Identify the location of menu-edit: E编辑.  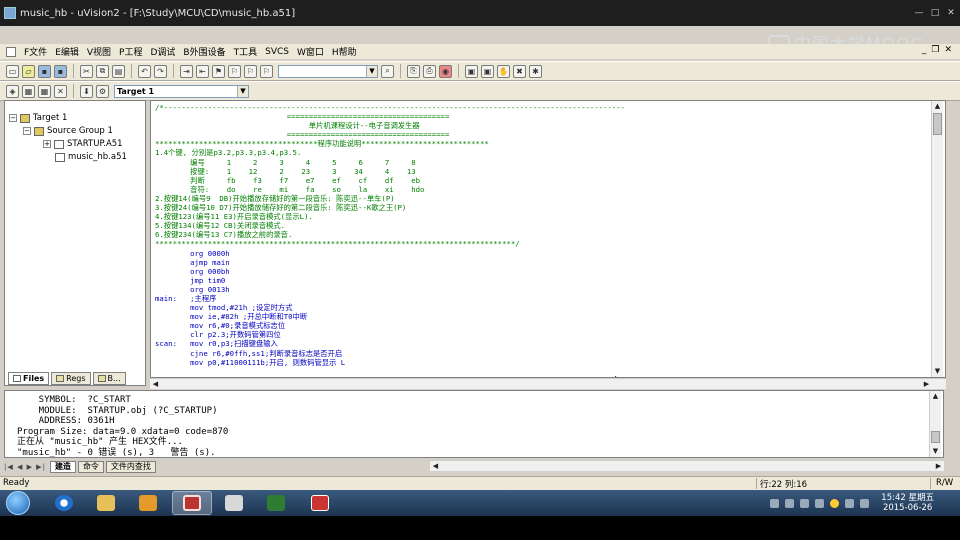
(67, 51).